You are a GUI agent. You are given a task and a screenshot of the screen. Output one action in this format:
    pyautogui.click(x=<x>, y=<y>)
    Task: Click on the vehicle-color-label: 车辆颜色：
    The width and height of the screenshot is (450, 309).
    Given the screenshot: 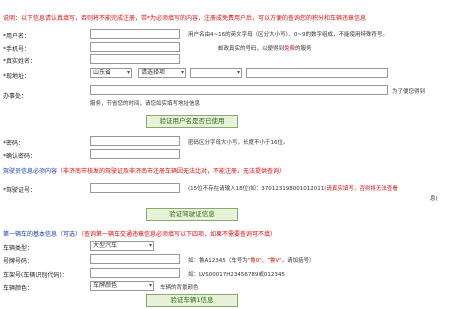 What is the action you would take?
    pyautogui.click(x=18, y=288)
    